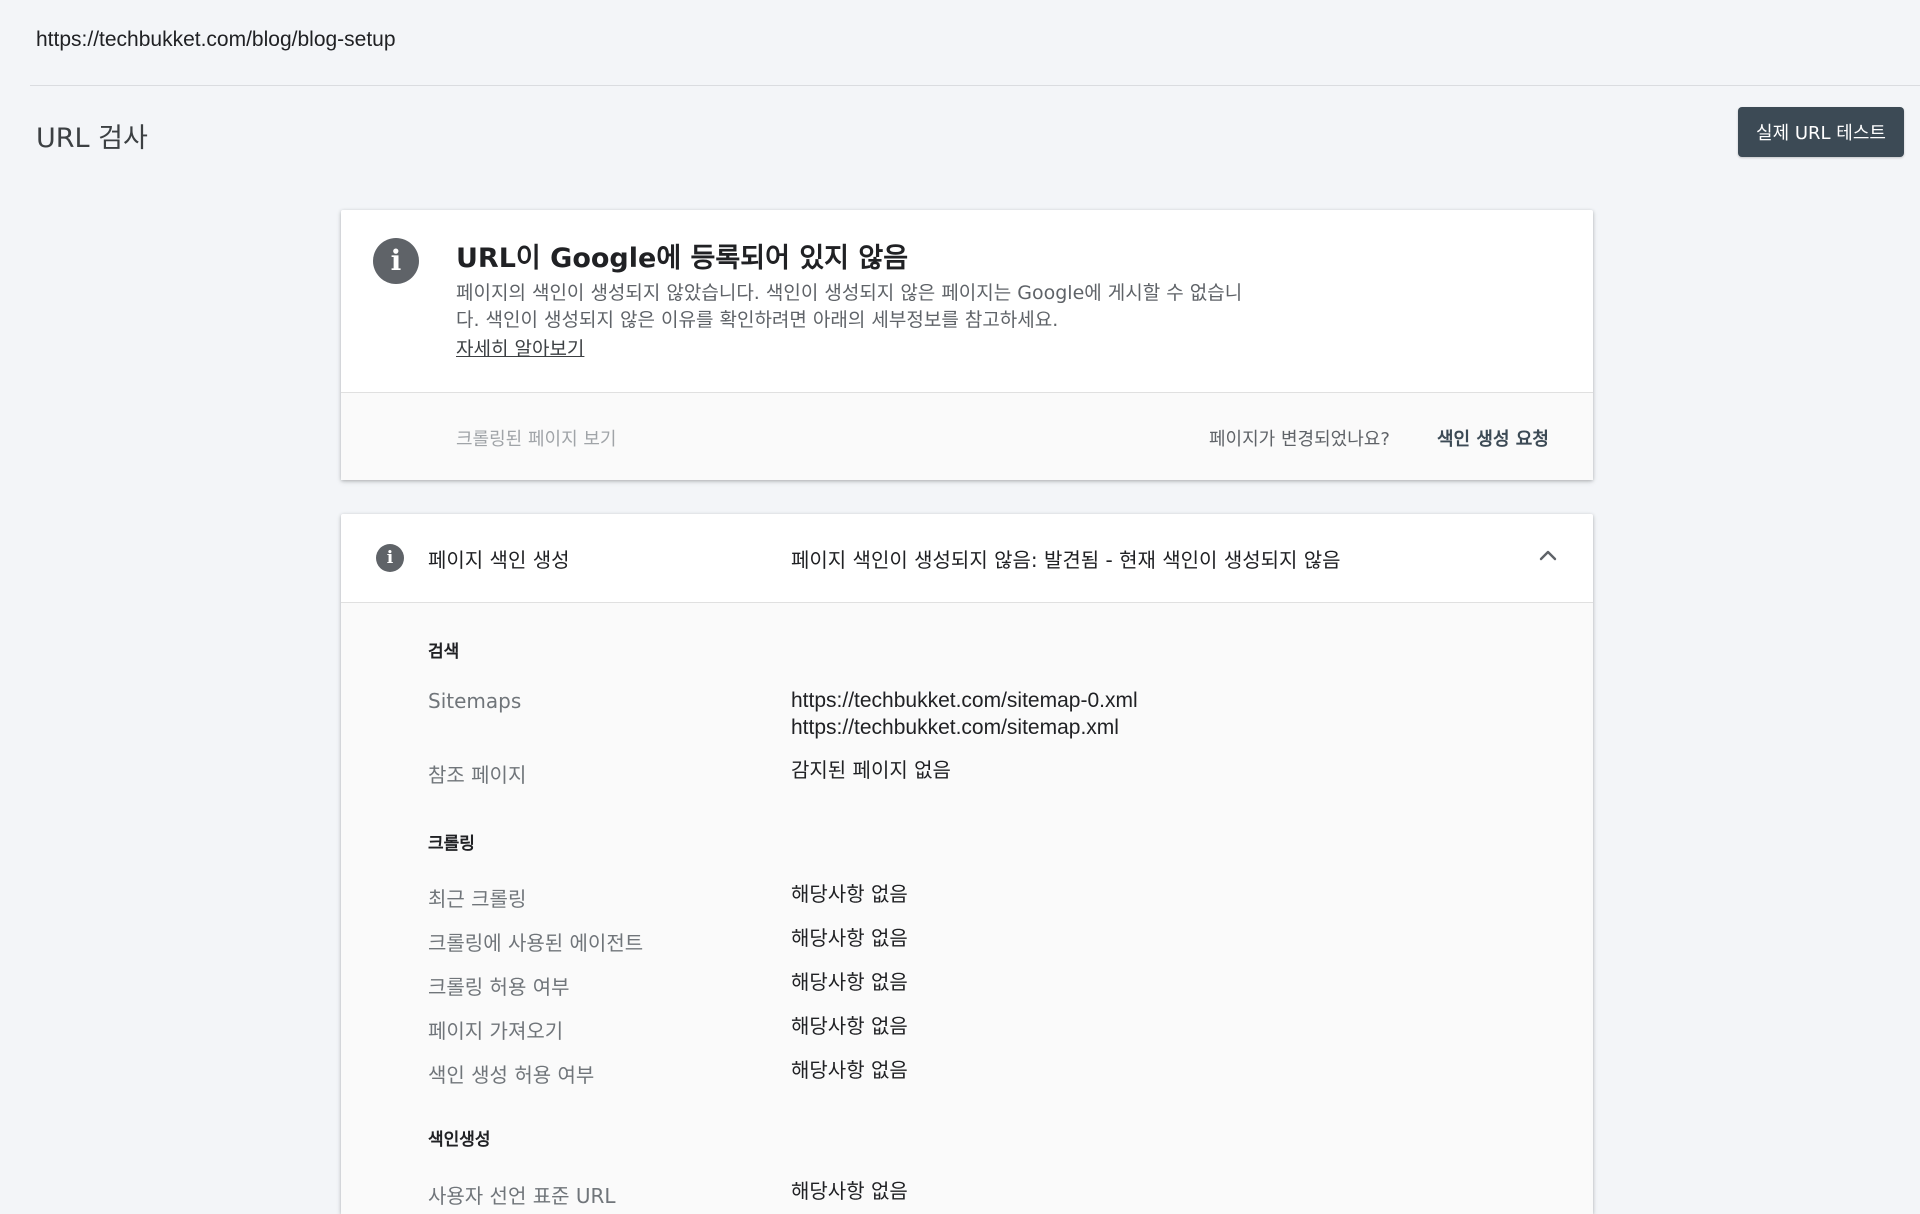  Describe the element at coordinates (520, 347) in the screenshot. I see `learn-more-link: 자세히 알아보기` at that location.